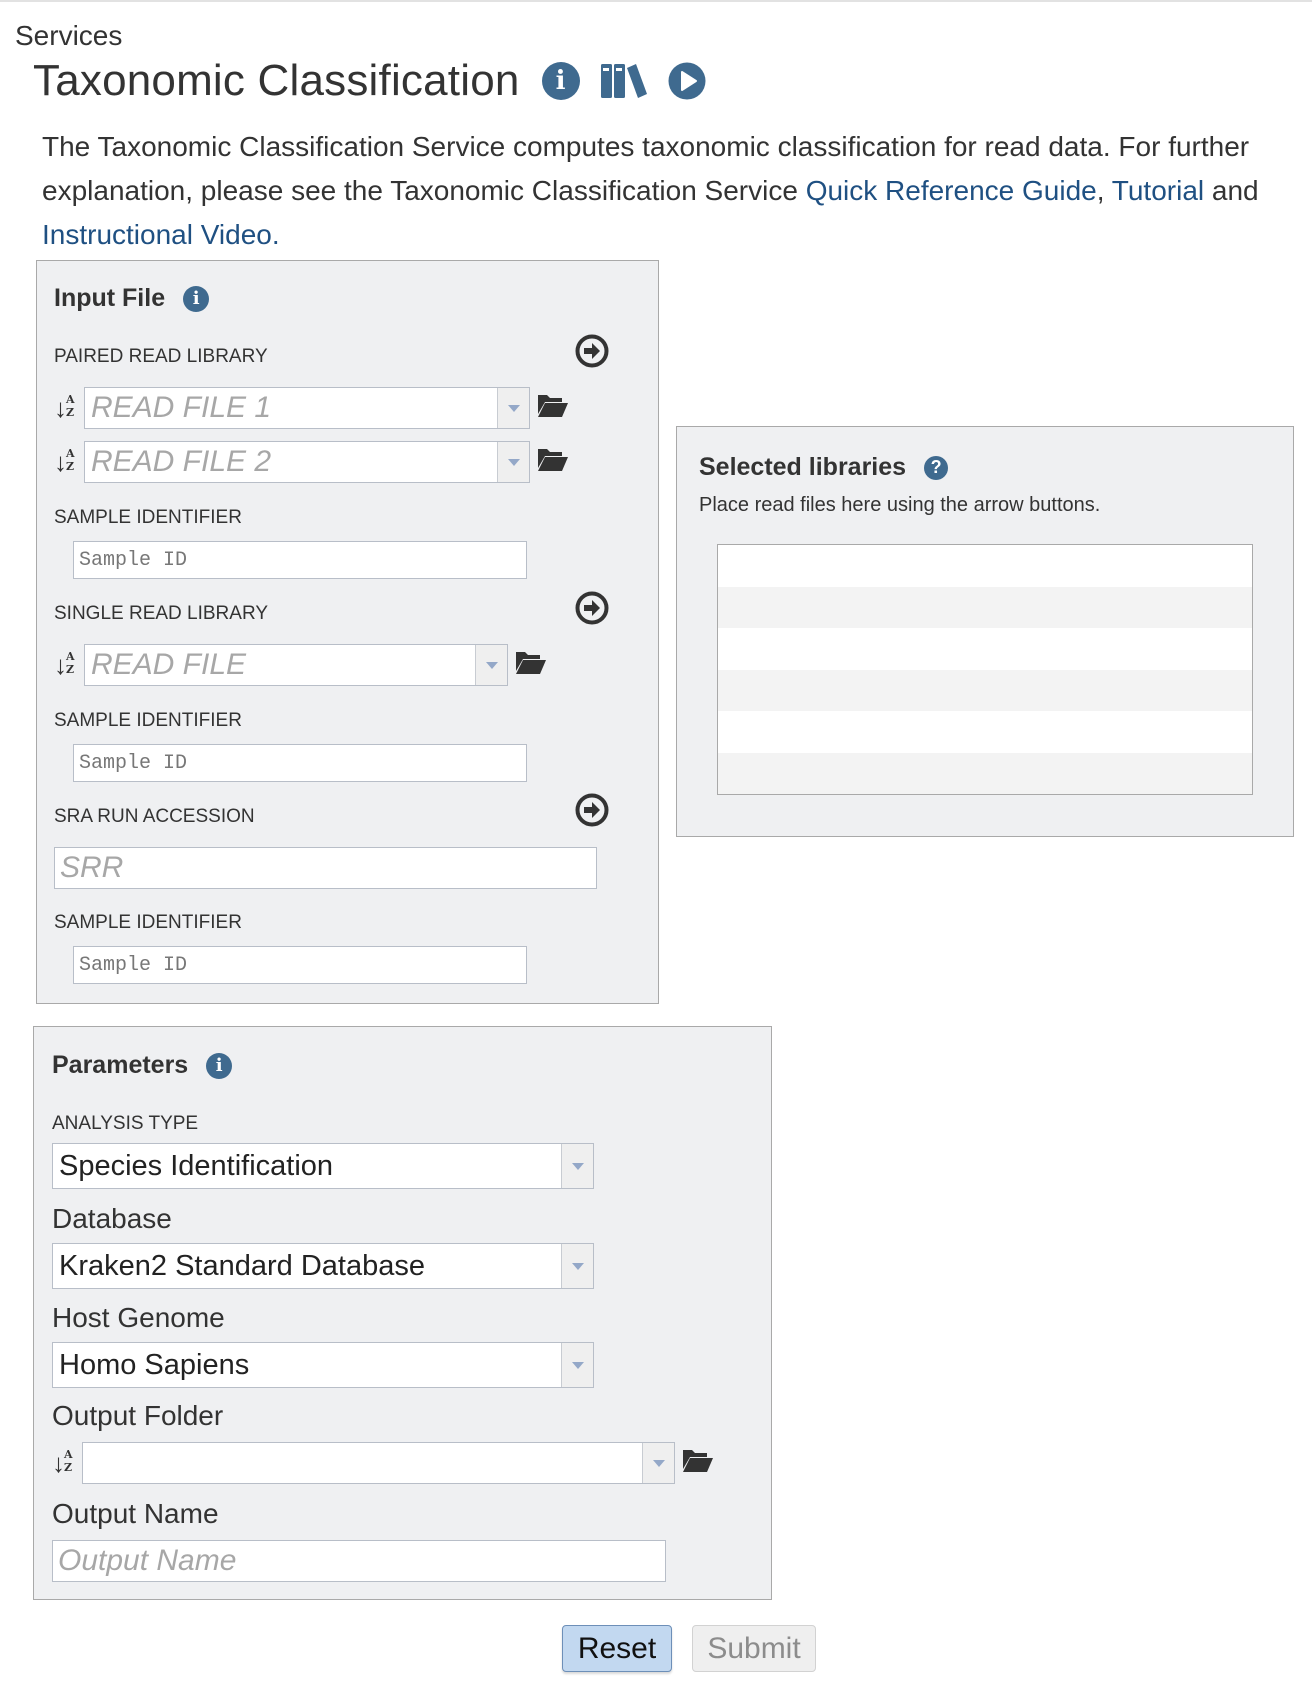  I want to click on output-folder-dropdown-button, so click(658, 1463).